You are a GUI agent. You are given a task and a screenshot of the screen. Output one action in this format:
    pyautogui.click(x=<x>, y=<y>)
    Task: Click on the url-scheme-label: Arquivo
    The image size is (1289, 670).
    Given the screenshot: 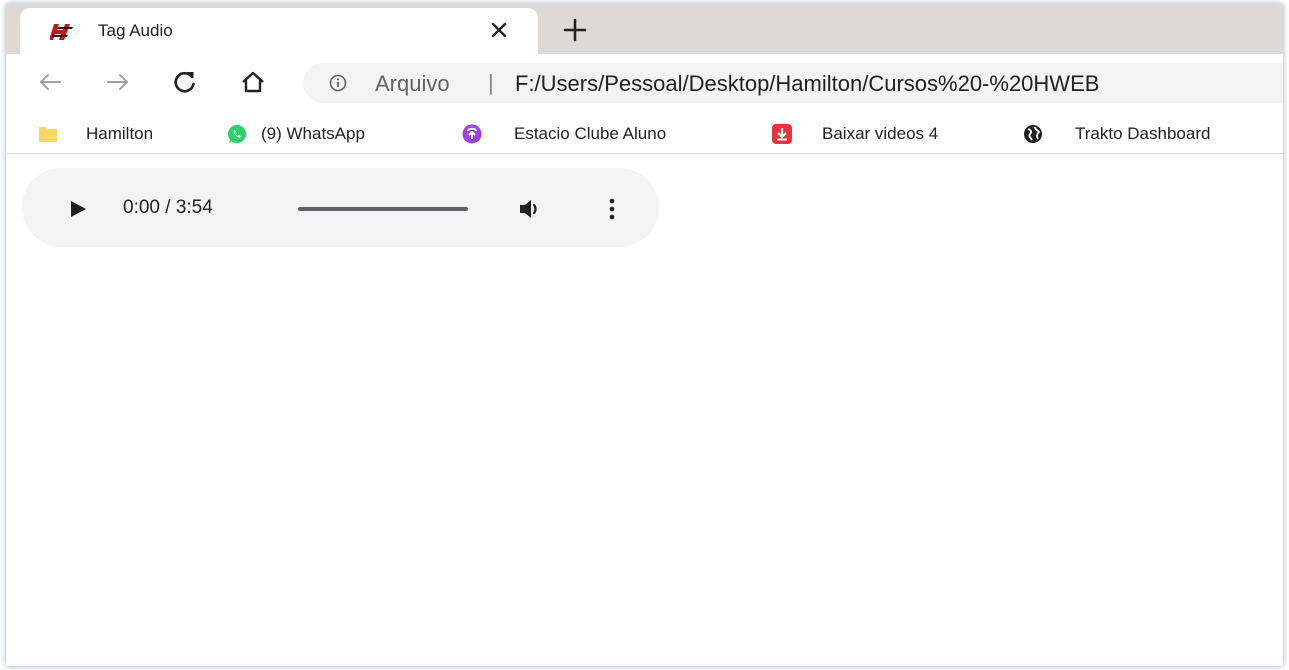 What is the action you would take?
    pyautogui.click(x=412, y=83)
    